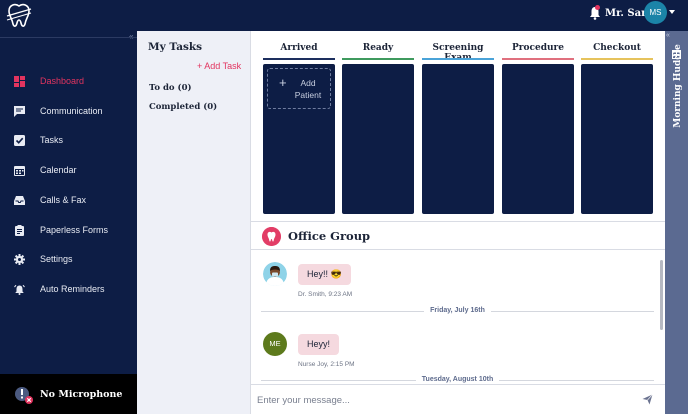  Describe the element at coordinates (19, 200) in the screenshot. I see `inbox-icon` at that location.